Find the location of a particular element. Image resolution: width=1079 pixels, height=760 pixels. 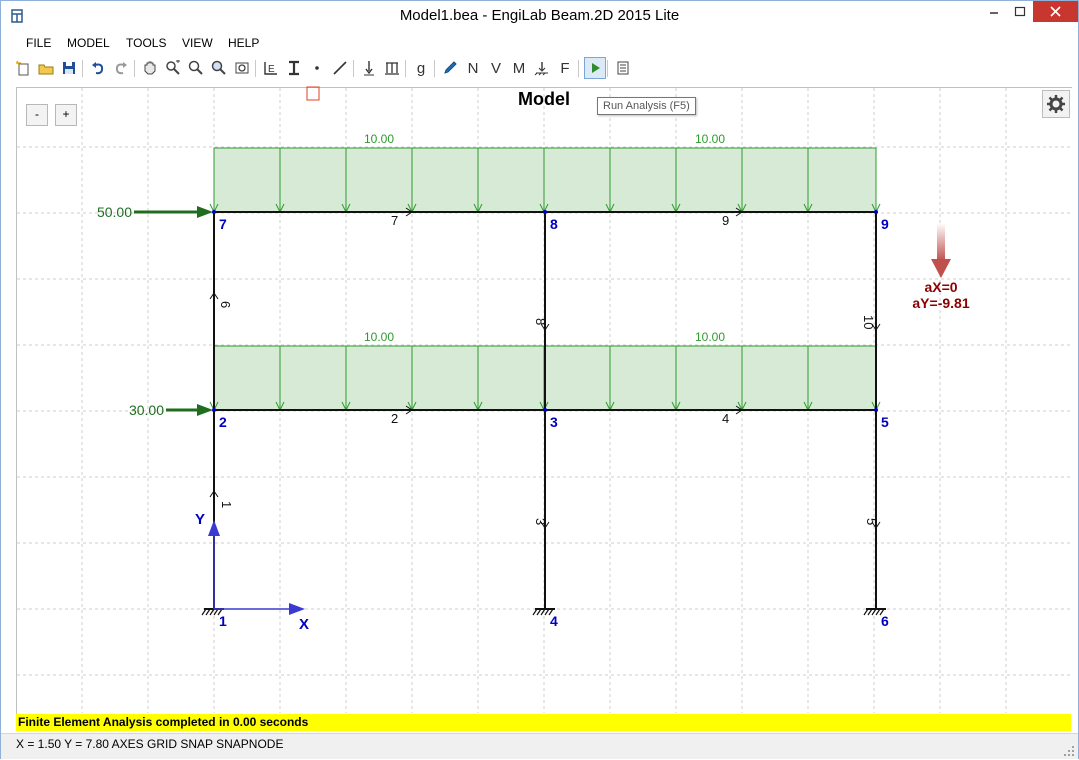

canvas-settings-button is located at coordinates (1056, 104).